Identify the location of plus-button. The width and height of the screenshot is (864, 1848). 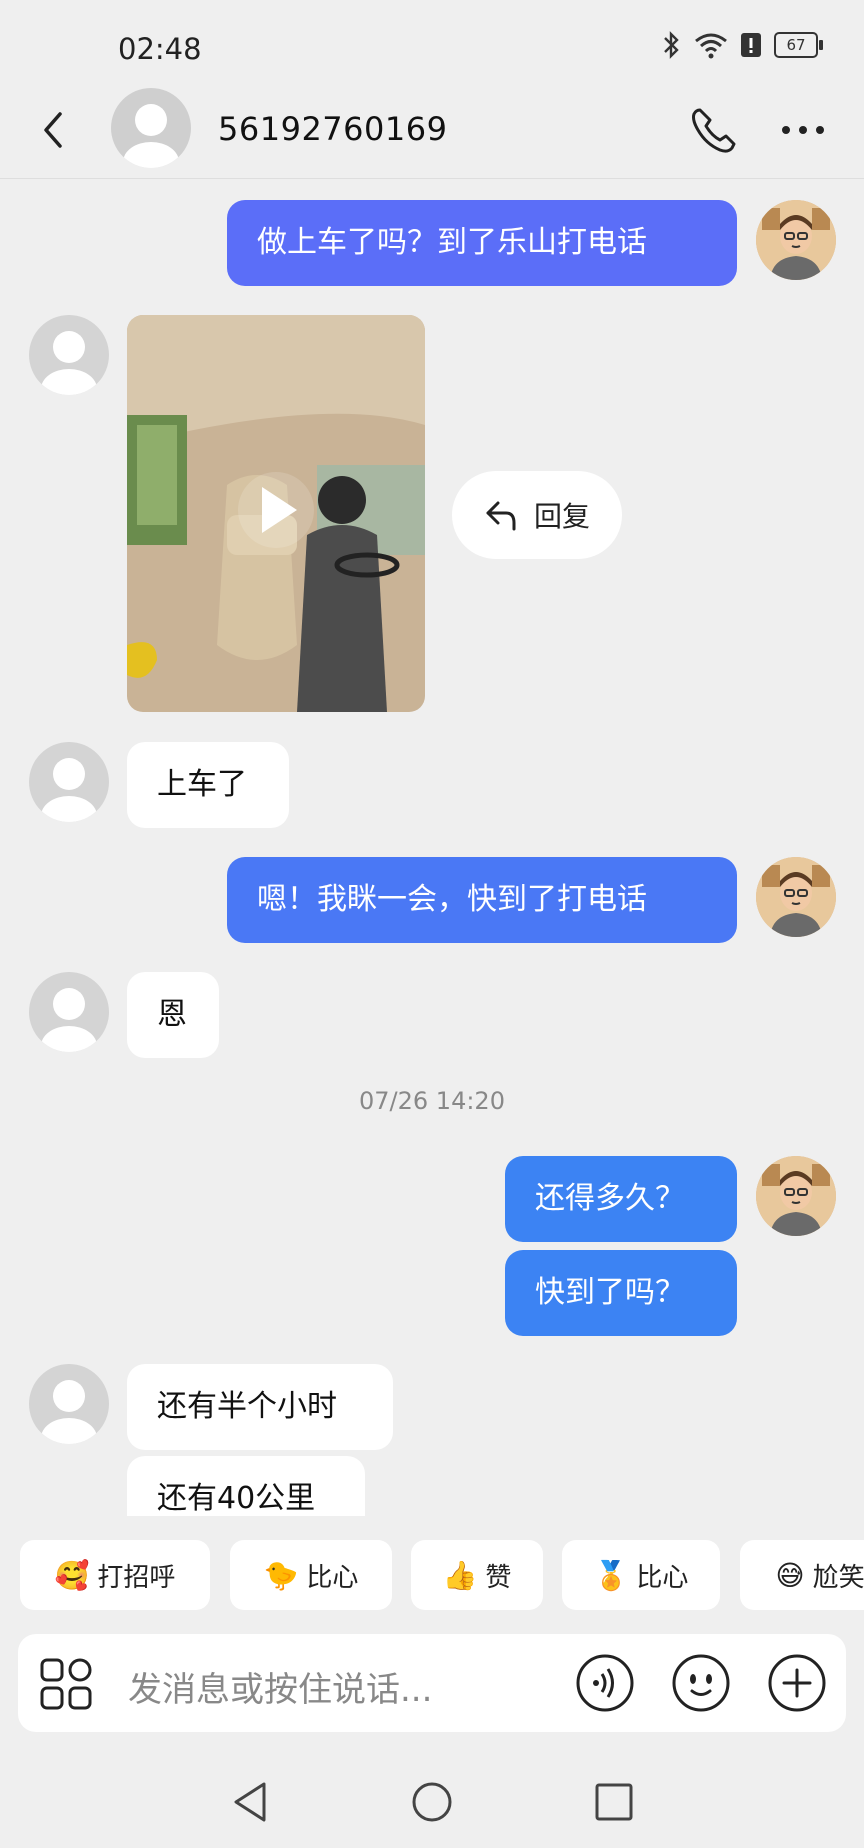
(797, 1683).